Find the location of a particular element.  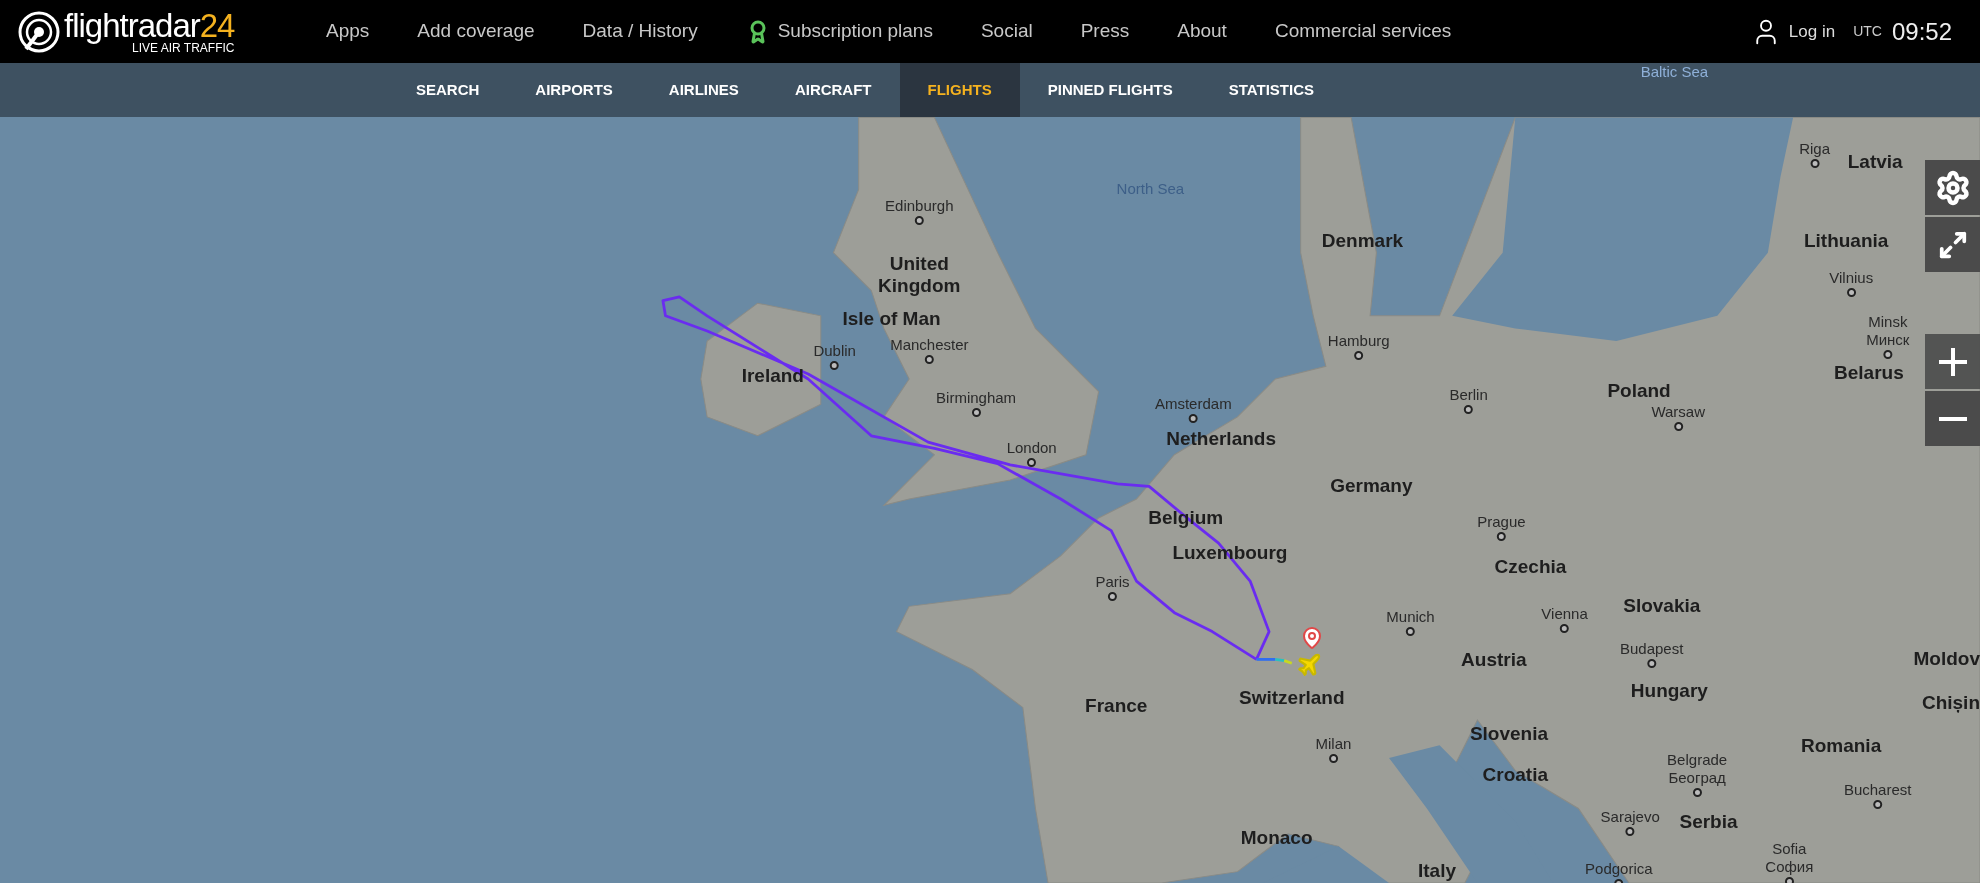

fullscreen-button is located at coordinates (1952, 244).